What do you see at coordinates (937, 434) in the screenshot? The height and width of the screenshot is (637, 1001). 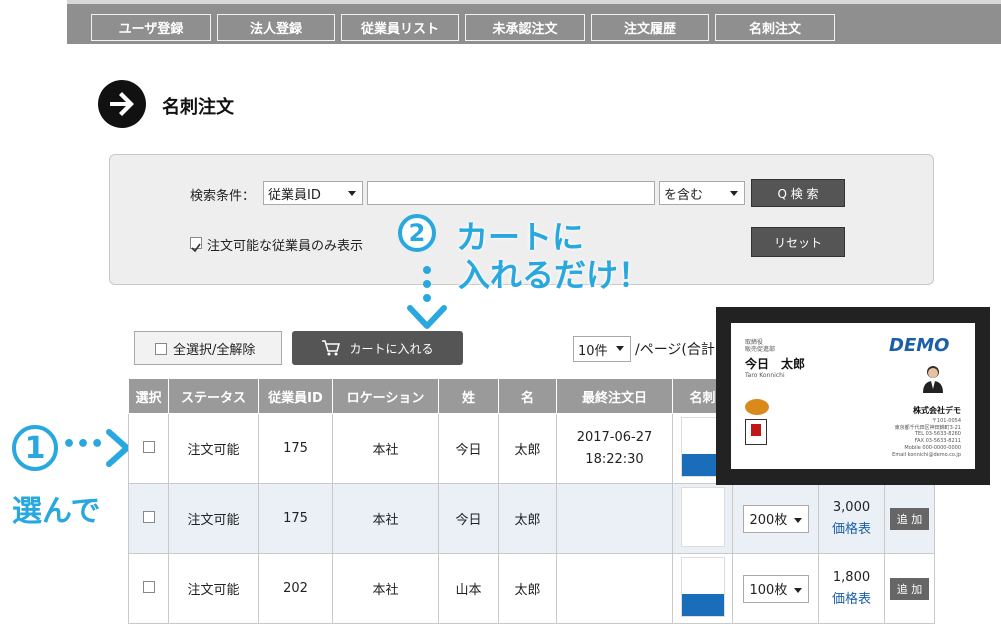 I see `card-tel: TEL 03-5633-8260` at bounding box center [937, 434].